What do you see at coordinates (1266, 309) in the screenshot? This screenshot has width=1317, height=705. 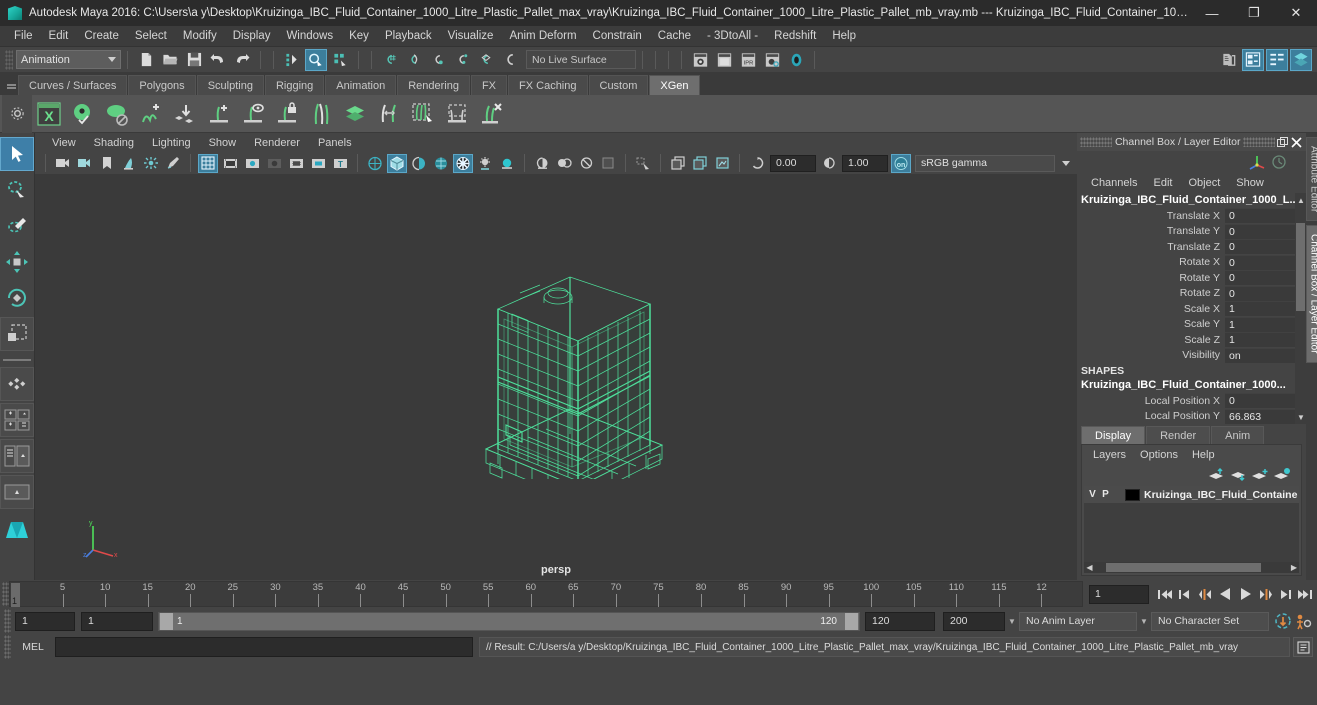 I see `channel-value: 1` at bounding box center [1266, 309].